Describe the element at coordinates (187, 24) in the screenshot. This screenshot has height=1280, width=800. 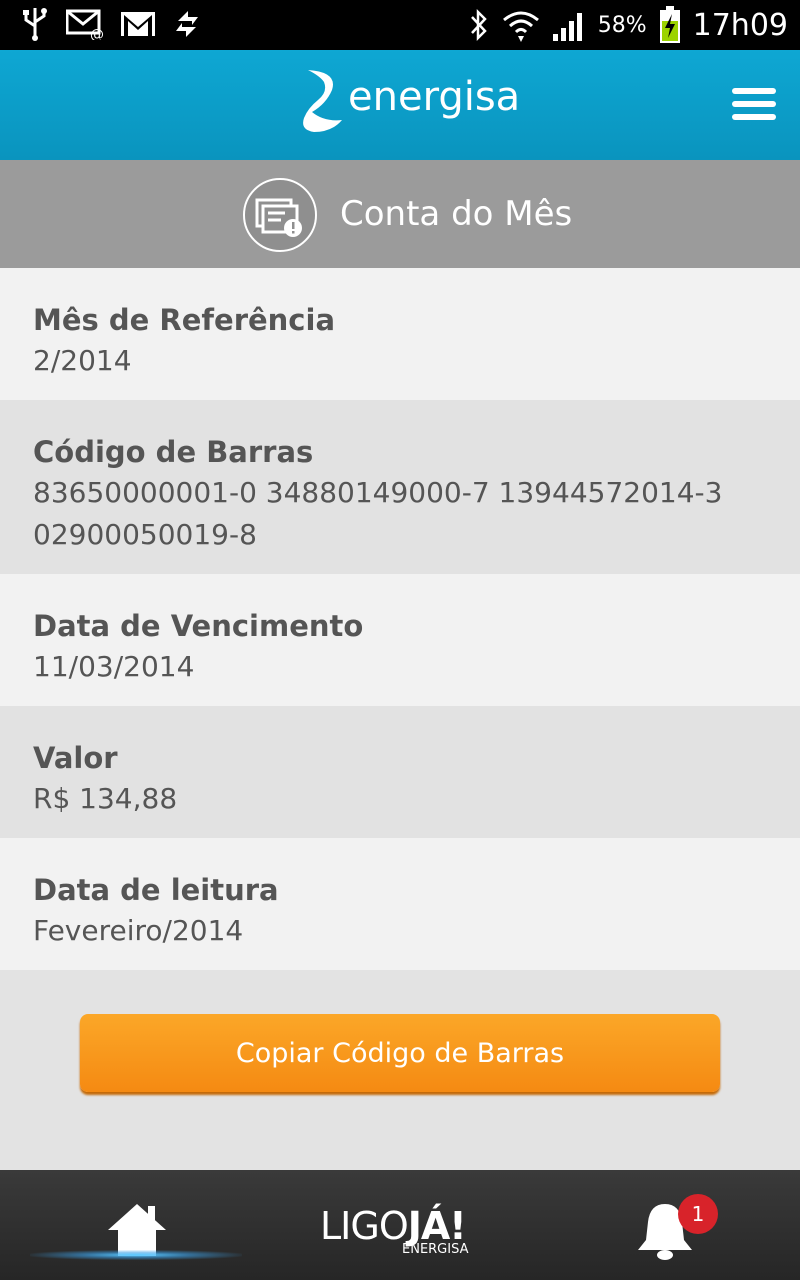
I see `sync-icon` at that location.